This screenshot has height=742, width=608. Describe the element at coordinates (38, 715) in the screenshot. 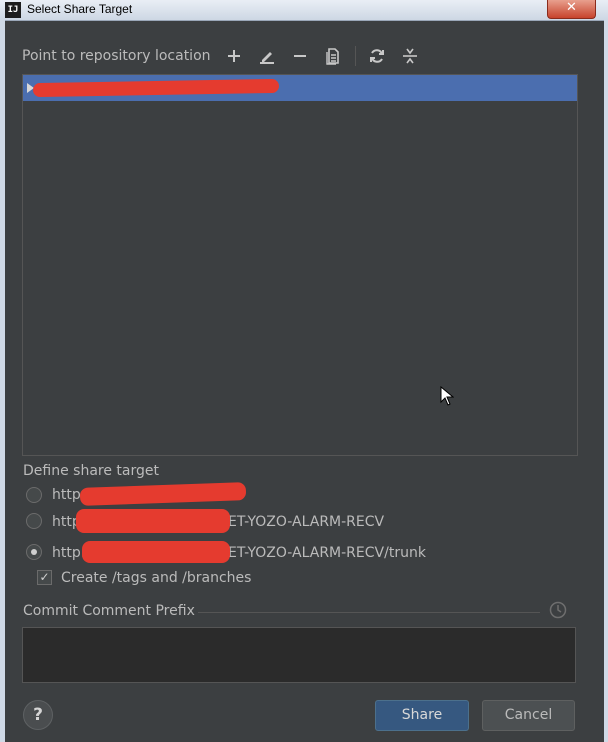

I see `help-button: ?` at that location.